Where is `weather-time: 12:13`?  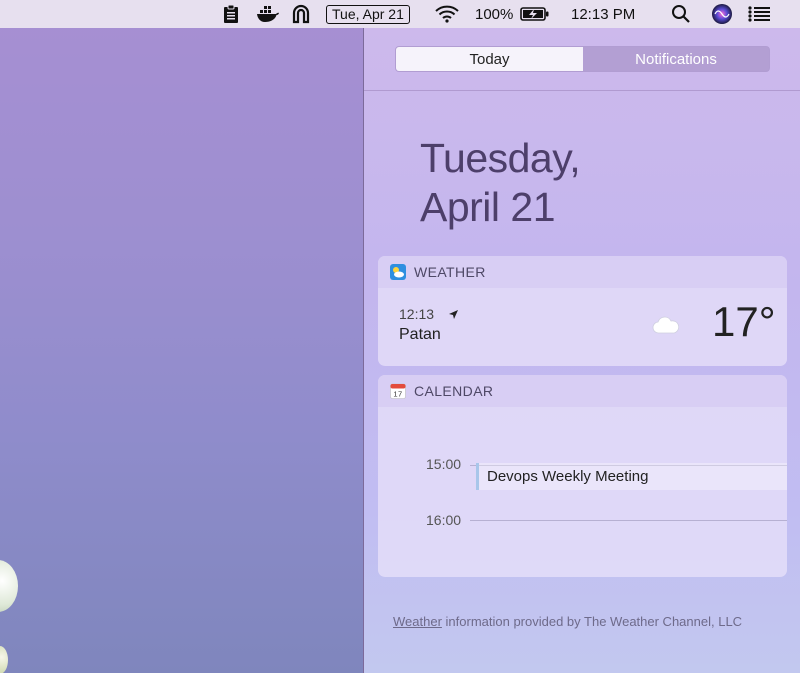 weather-time: 12:13 is located at coordinates (417, 314).